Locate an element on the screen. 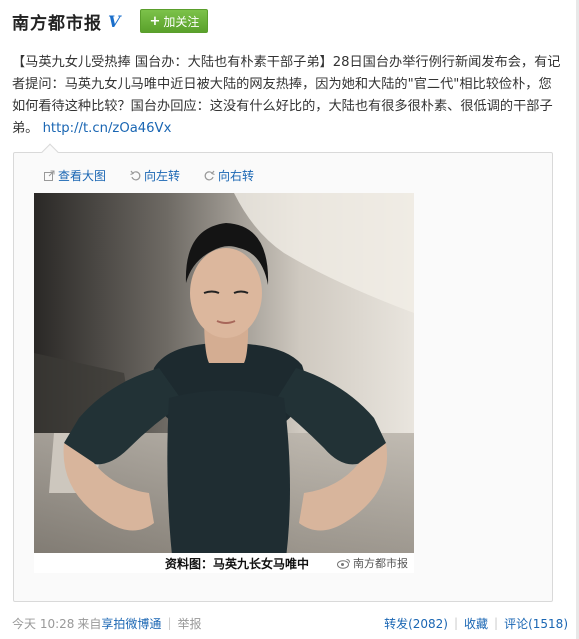 The height and width of the screenshot is (639, 579). favorite-button: 收藏 is located at coordinates (476, 623).